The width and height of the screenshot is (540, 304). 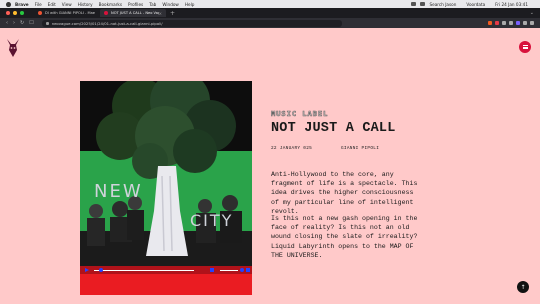 I want to click on section-label: MUSIC LABEL, so click(x=300, y=114).